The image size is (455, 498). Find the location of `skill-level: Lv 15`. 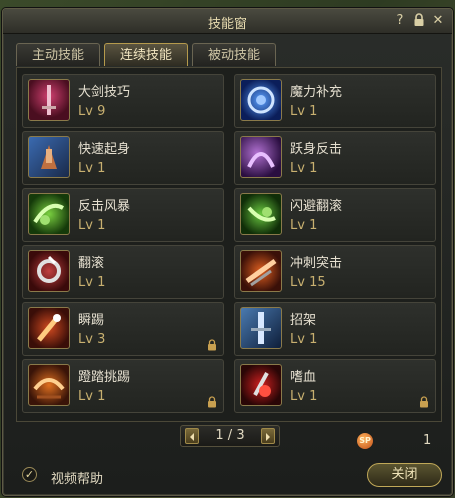

skill-level: Lv 15 is located at coordinates (308, 282).